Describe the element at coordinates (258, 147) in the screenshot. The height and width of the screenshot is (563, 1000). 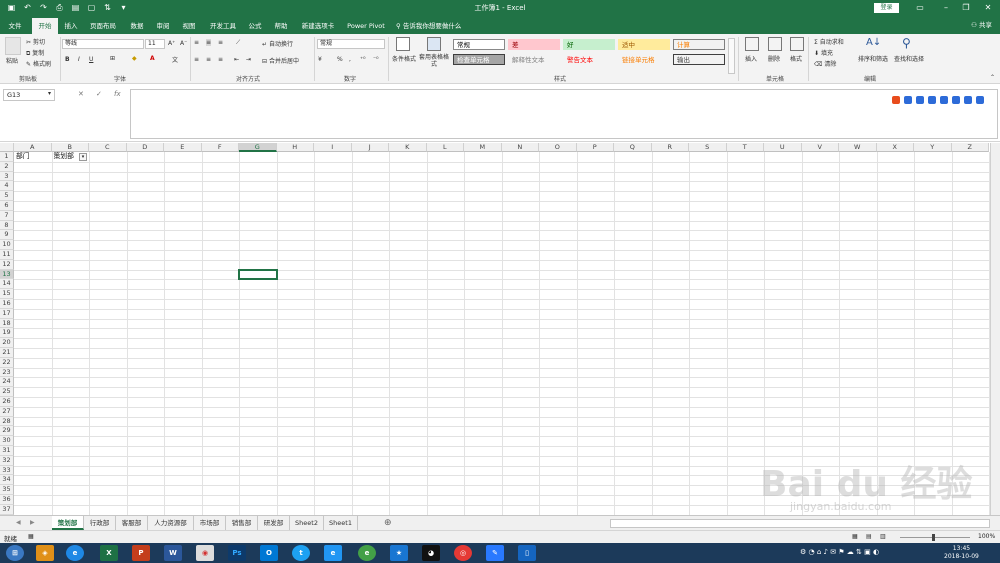
I see `column-header: G` at that location.